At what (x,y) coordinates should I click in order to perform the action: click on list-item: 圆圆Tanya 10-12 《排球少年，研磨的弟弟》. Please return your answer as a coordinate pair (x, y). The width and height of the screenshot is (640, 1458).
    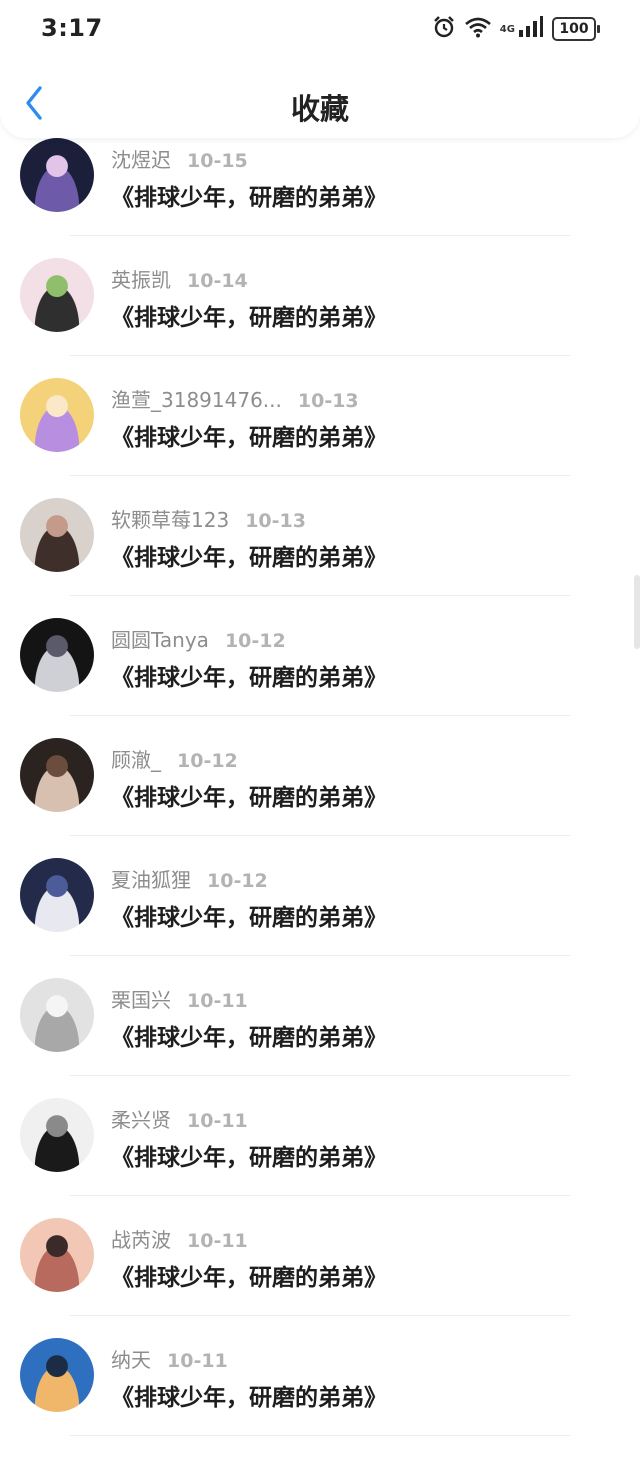
    Looking at the image, I should click on (320, 678).